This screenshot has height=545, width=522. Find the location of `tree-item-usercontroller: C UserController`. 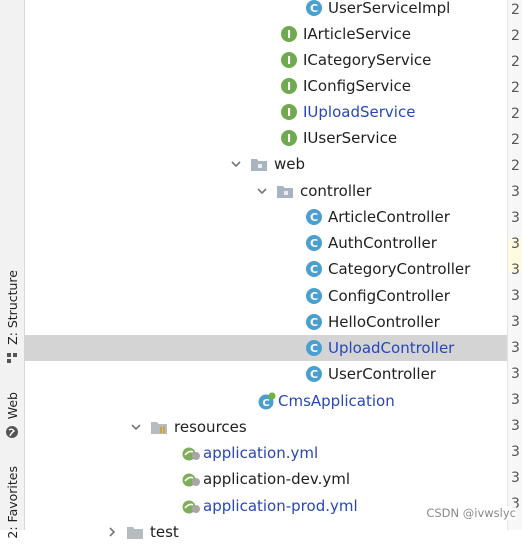

tree-item-usercontroller: C UserController is located at coordinates (266, 374).